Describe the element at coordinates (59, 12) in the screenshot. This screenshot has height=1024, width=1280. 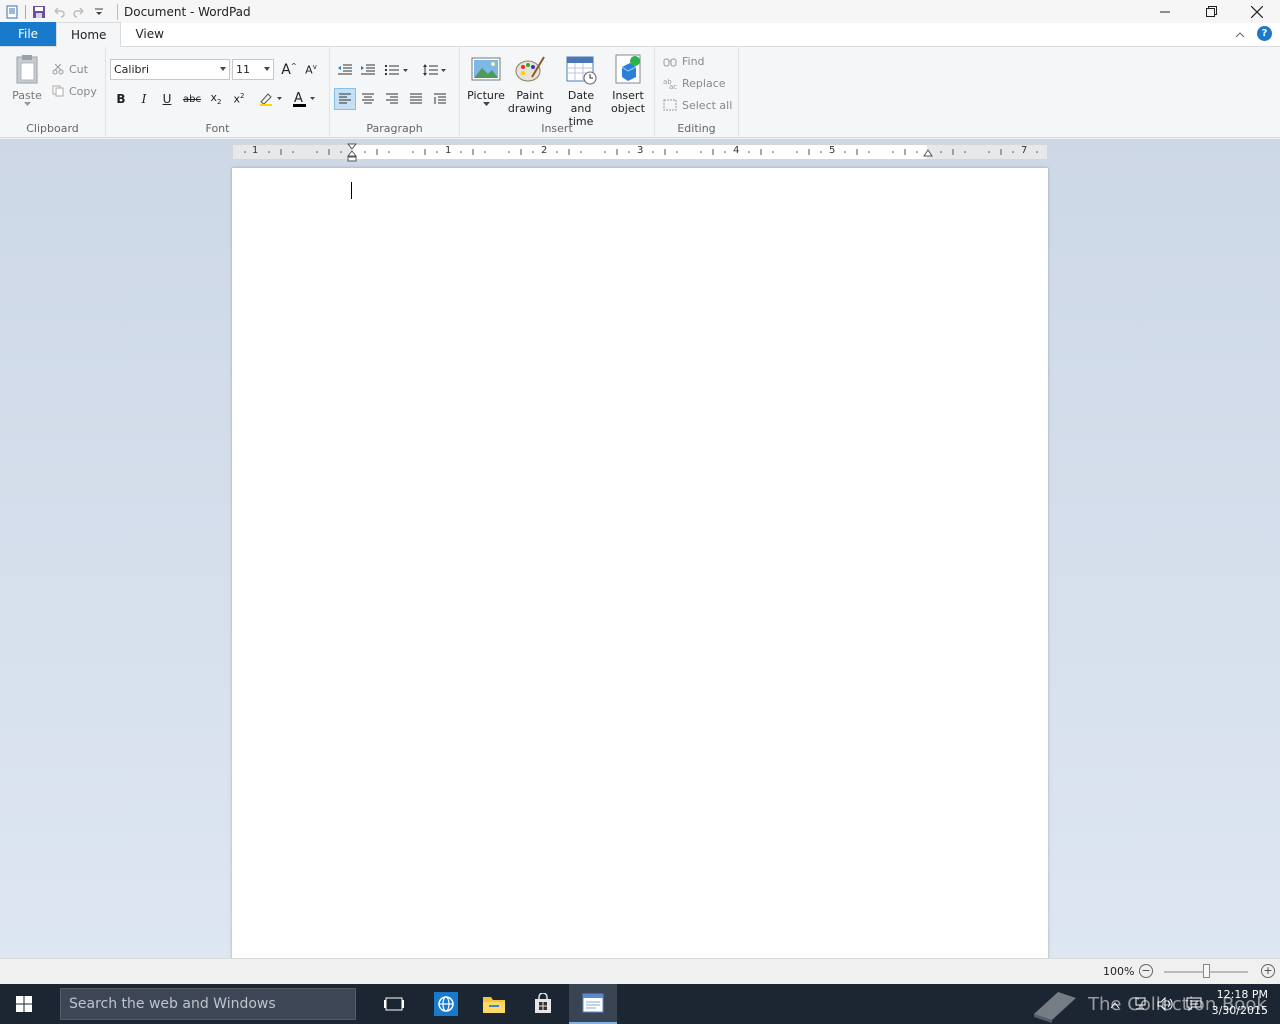
I see `undo-icon` at that location.